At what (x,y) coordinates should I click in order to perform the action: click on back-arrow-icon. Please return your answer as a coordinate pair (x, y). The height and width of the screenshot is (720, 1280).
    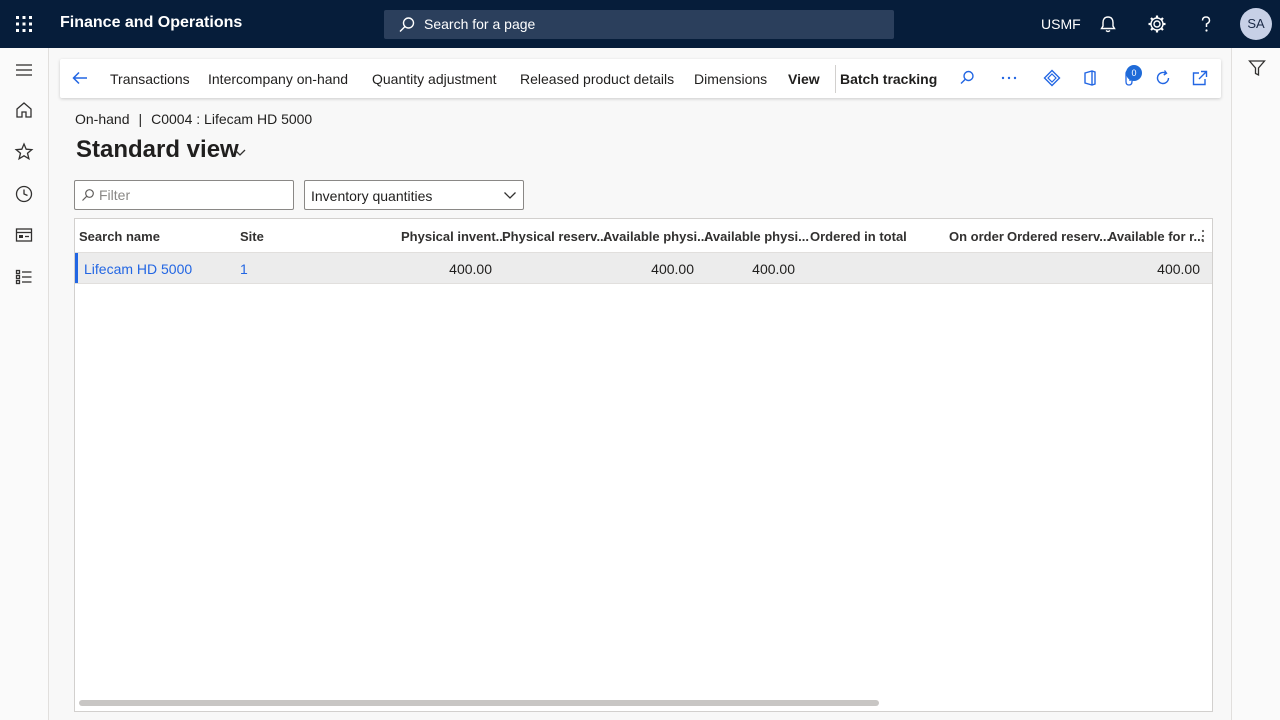
    Looking at the image, I should click on (80, 78).